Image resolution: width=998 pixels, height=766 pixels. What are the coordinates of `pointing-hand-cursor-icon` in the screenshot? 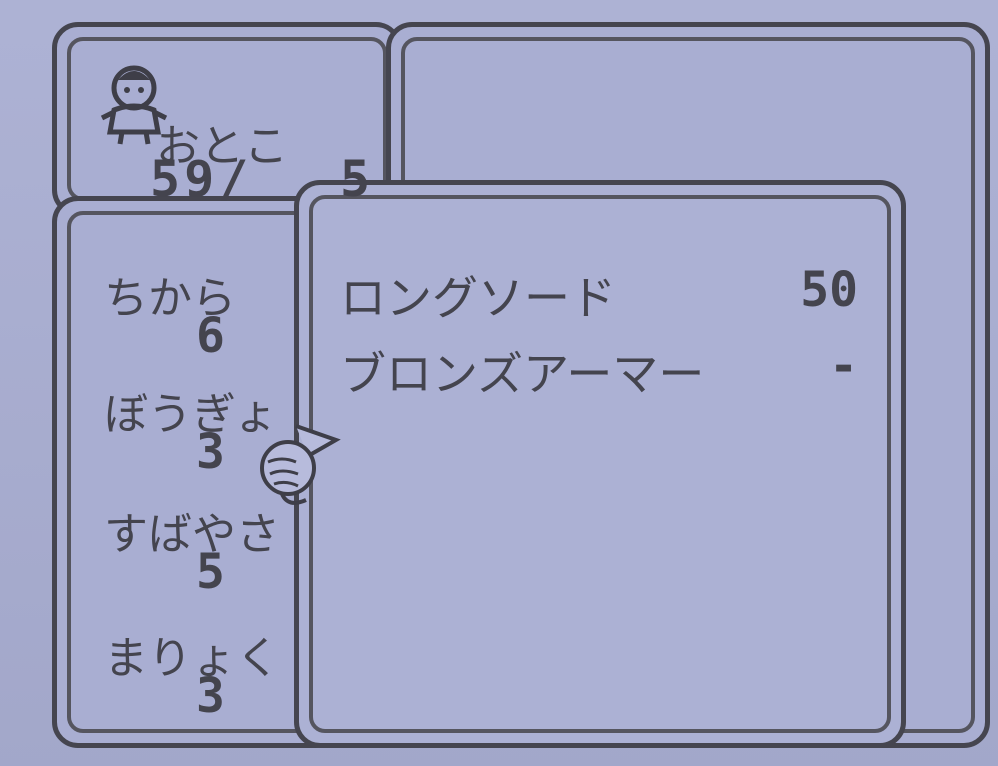 It's located at (300, 464).